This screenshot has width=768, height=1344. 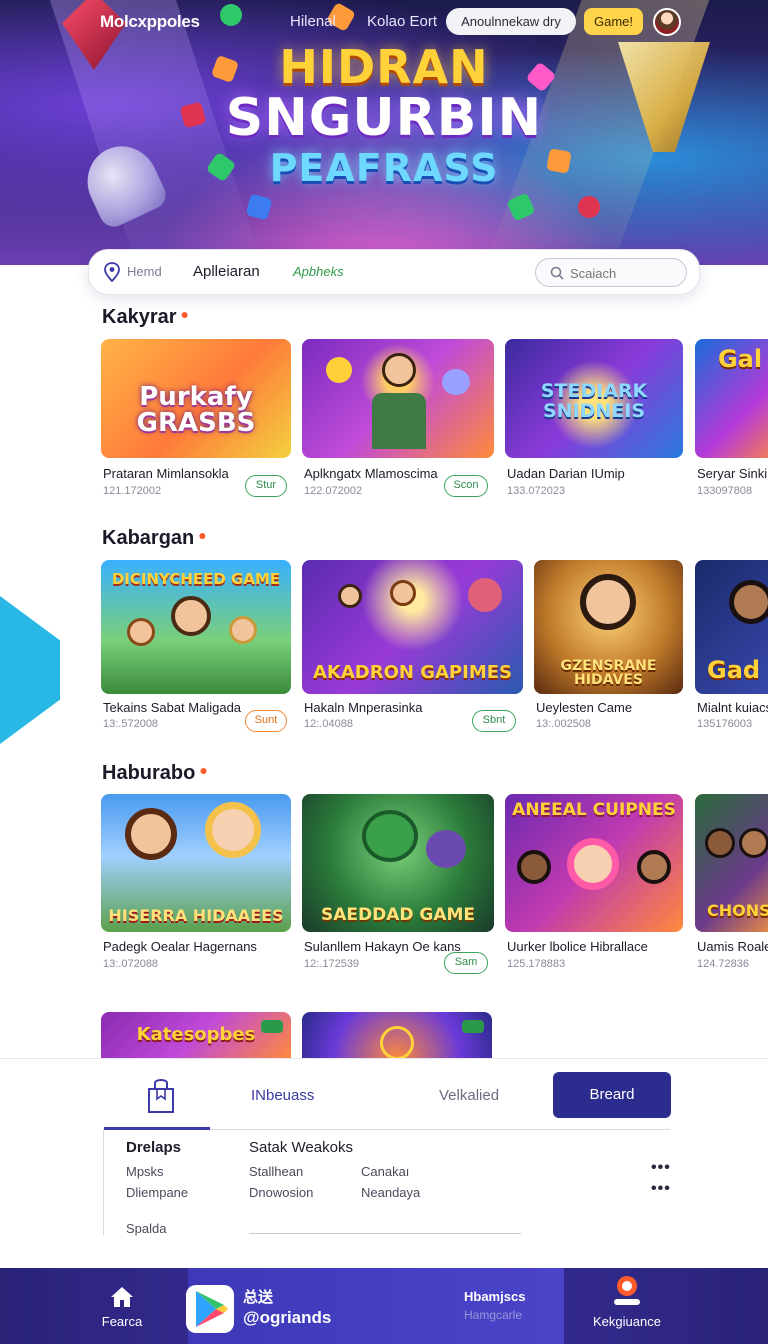 I want to click on nav-home-label: Fearca, so click(x=122, y=1321).